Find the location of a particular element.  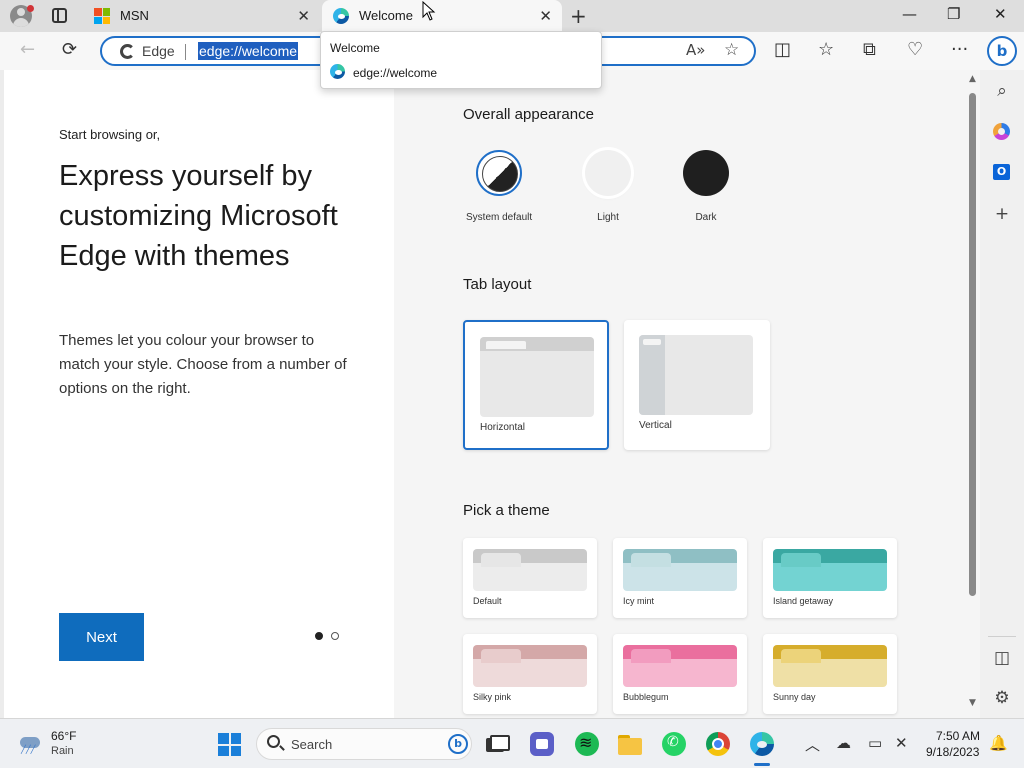

page-scrollbar: ▲ ▼ is located at coordinates (973, 394).